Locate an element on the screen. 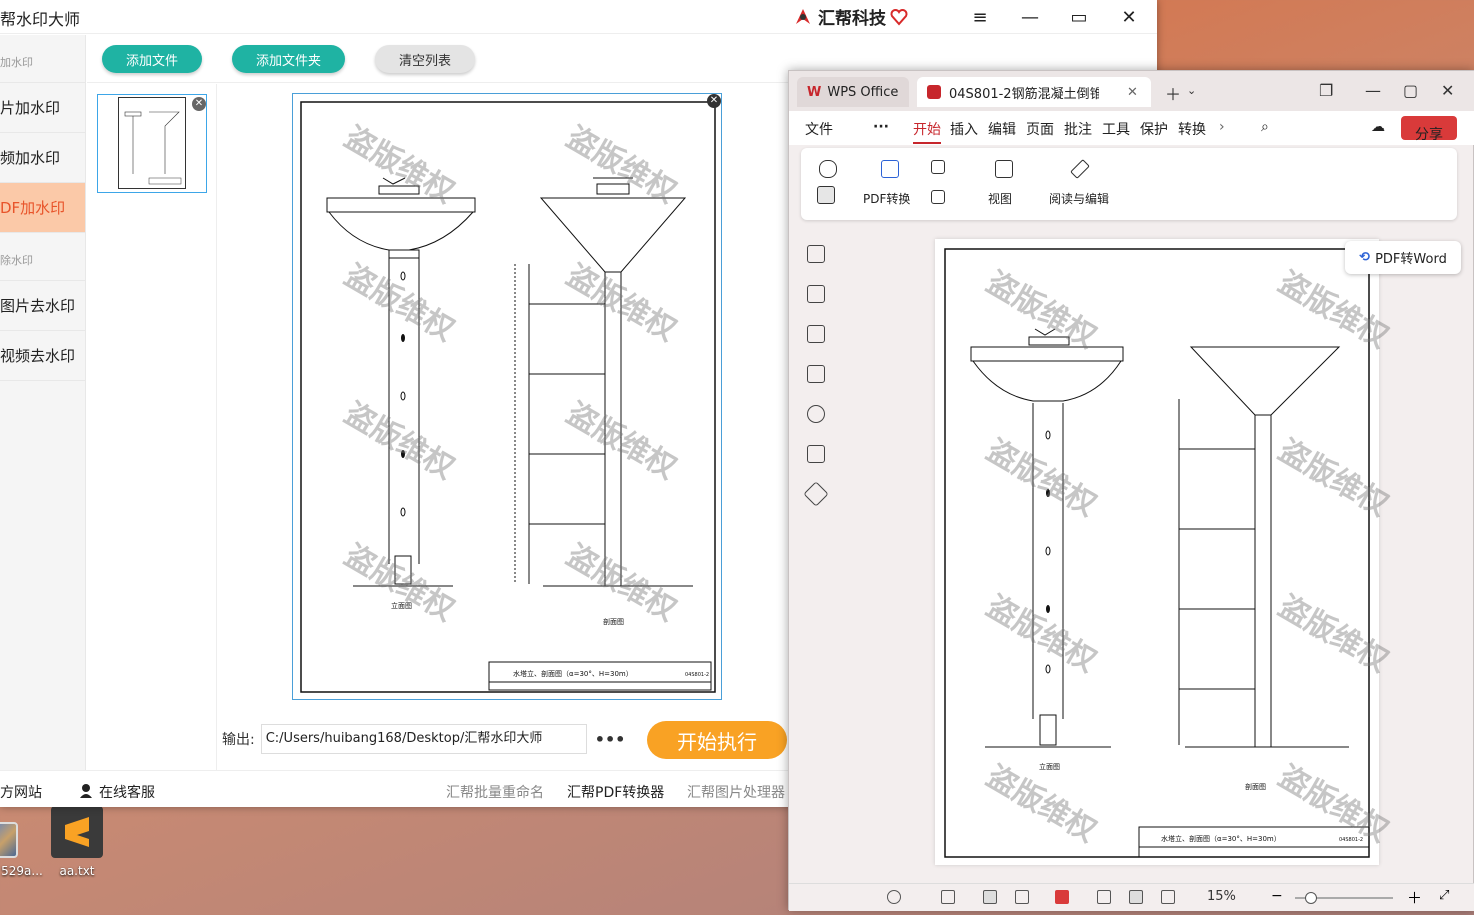 This screenshot has height=915, width=1474. bookmark-icon is located at coordinates (816, 294).